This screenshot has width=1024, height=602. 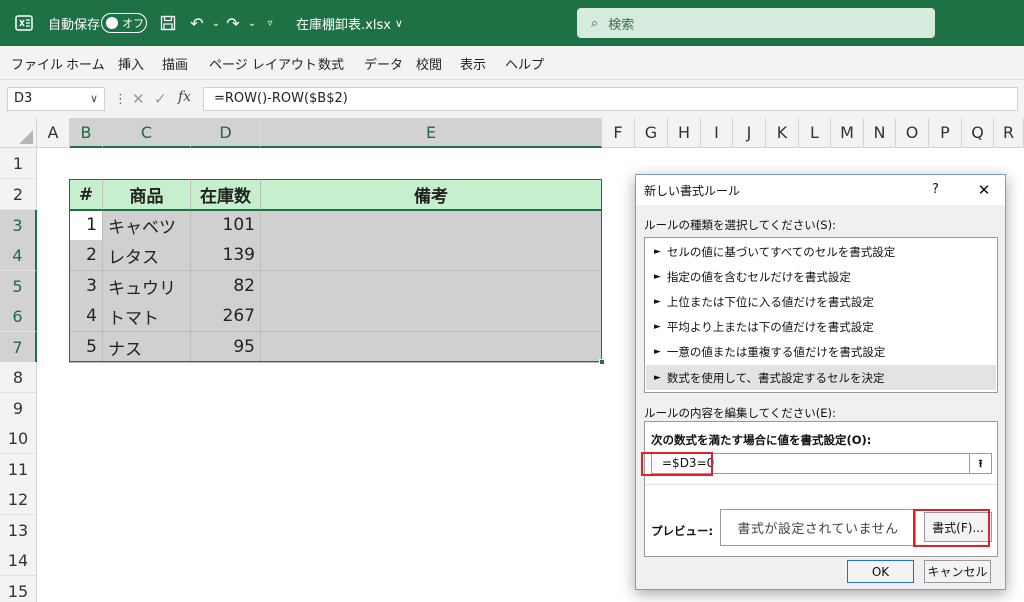 What do you see at coordinates (53, 133) in the screenshot?
I see `column-header: A` at bounding box center [53, 133].